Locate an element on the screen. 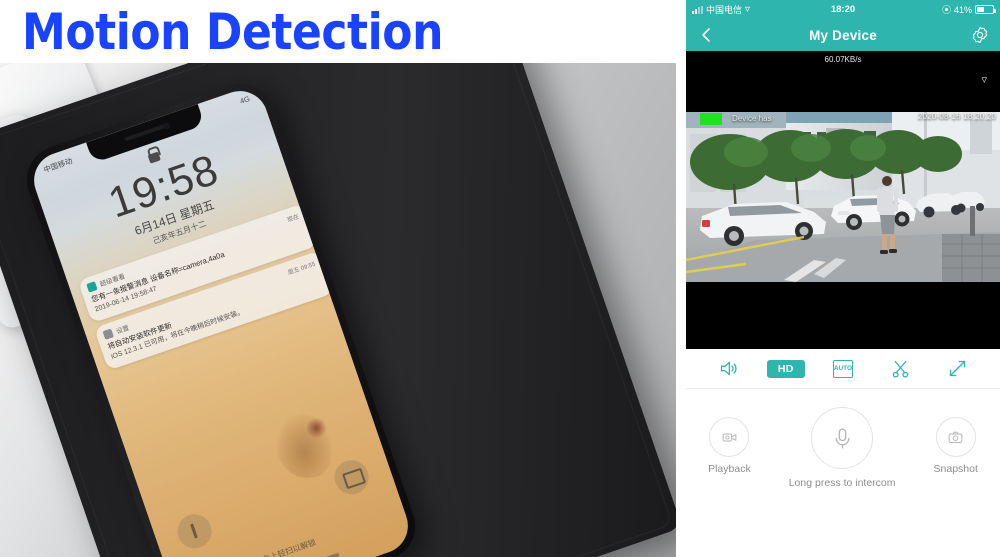 The height and width of the screenshot is (557, 1000). notch-speaker is located at coordinates (145, 132).